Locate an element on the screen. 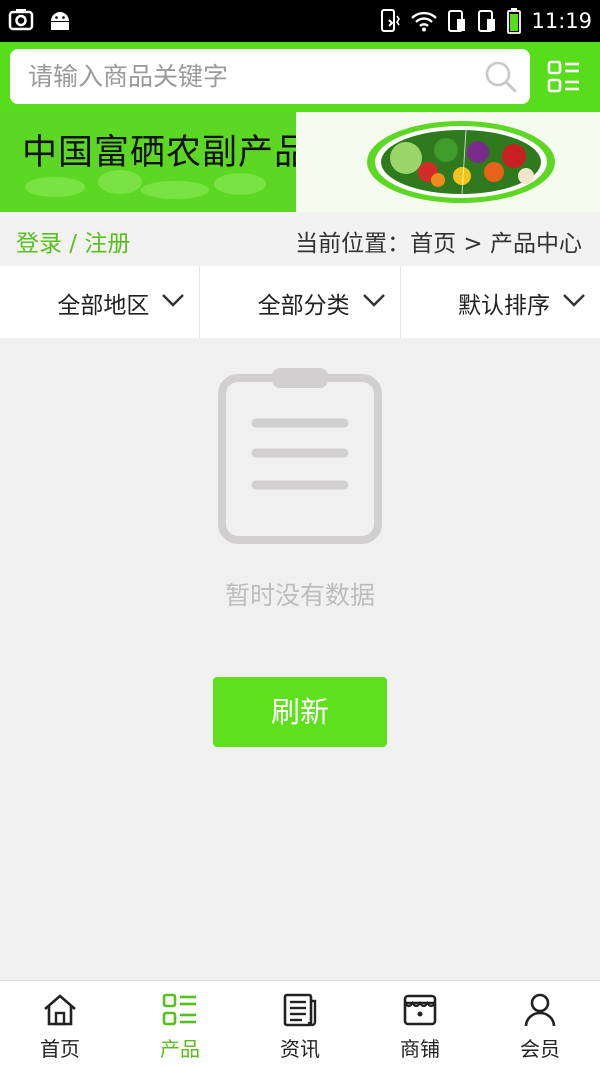 This screenshot has height=1067, width=600. store-icon is located at coordinates (420, 1010).